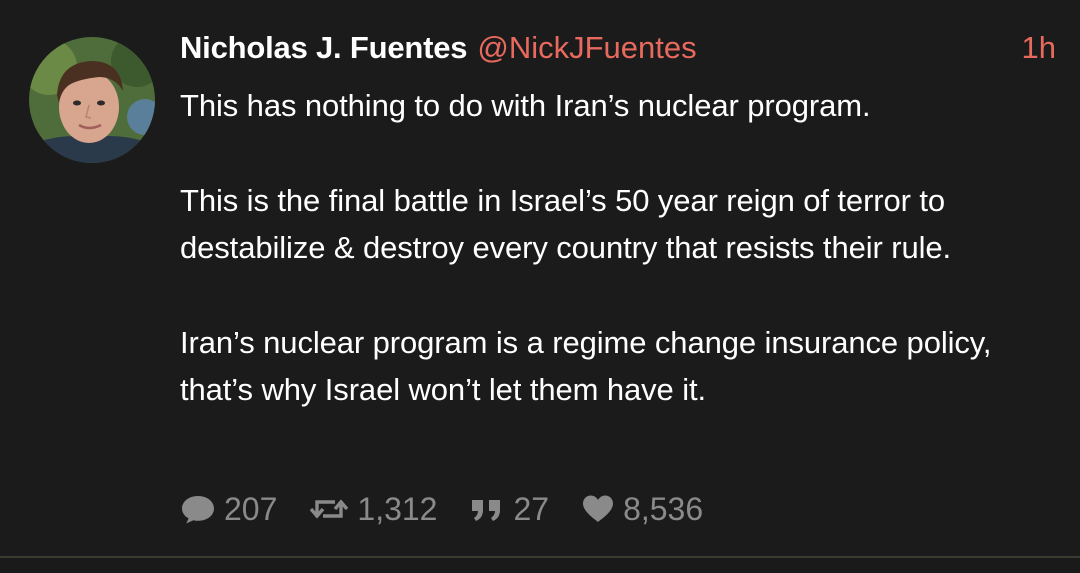 This screenshot has height=573, width=1080. I want to click on avatar, so click(92, 100).